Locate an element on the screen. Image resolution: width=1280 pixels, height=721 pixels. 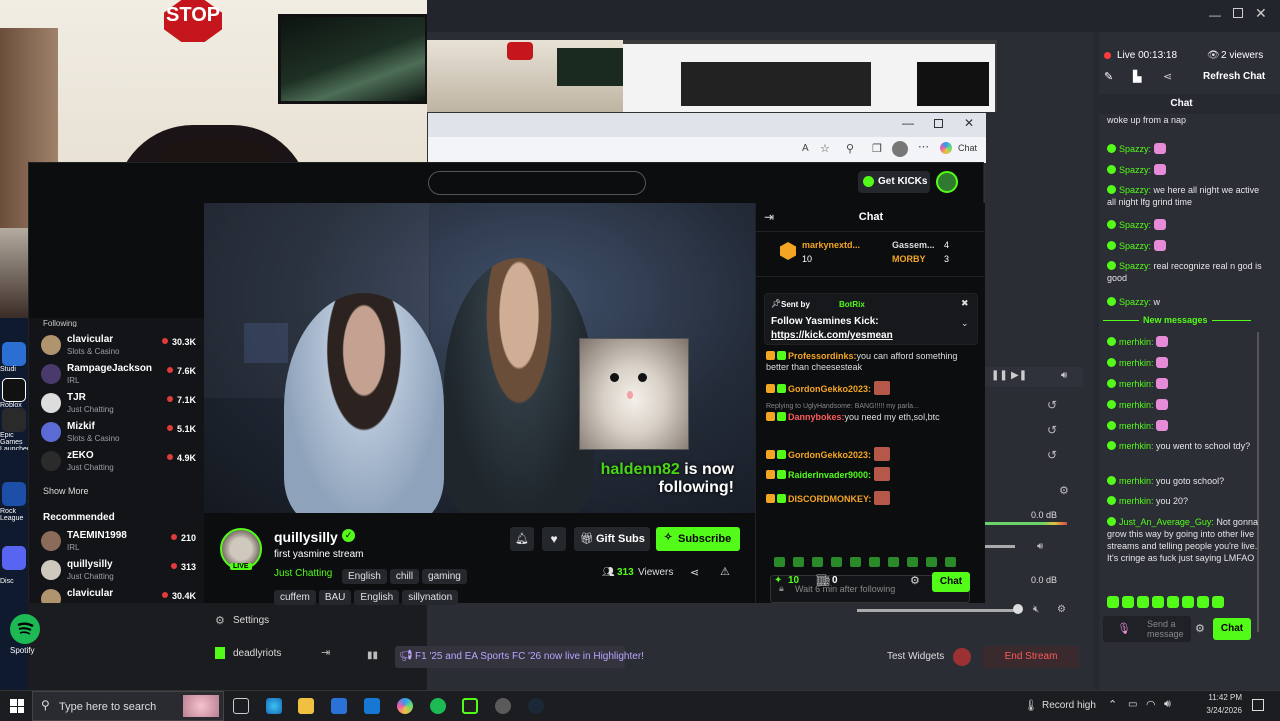
stream-category: Just Chatting is located at coordinates (303, 573).